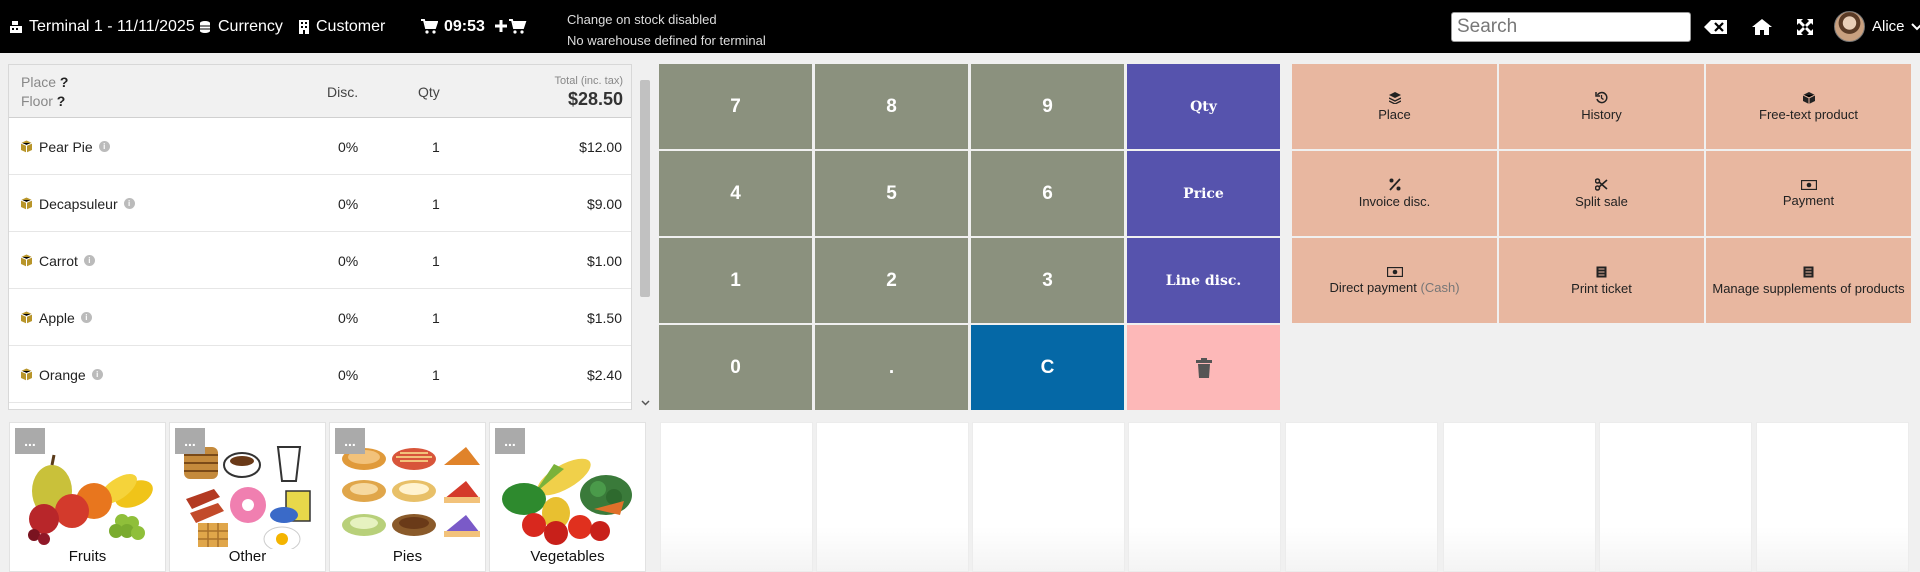  What do you see at coordinates (240, 26) in the screenshot?
I see `currency-button: Currency` at bounding box center [240, 26].